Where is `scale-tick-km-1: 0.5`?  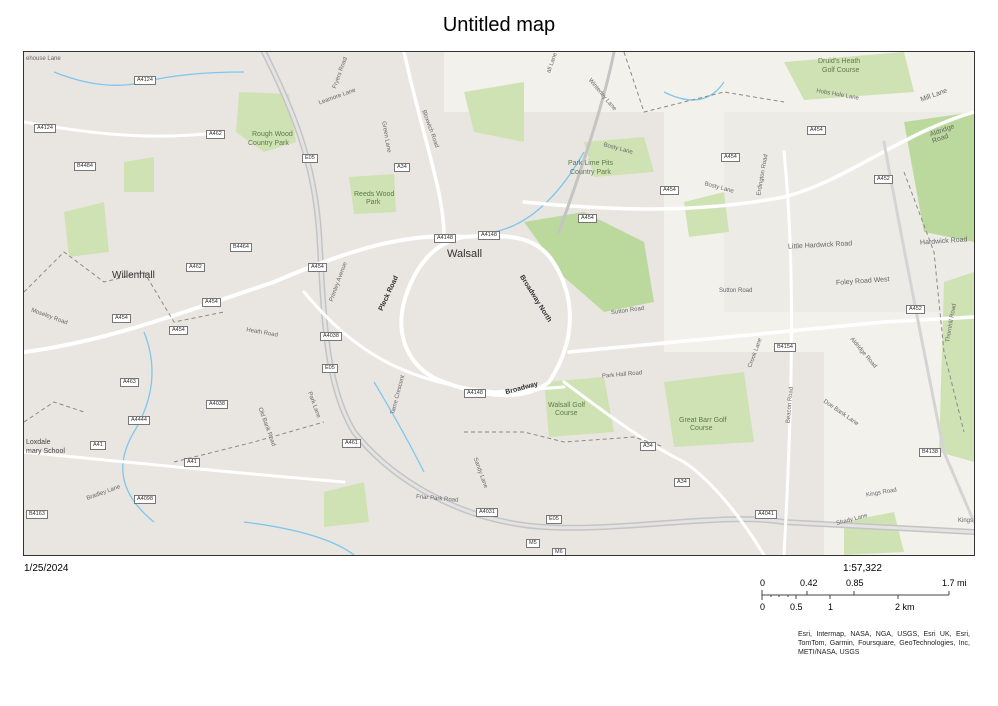
scale-tick-km-1: 0.5 is located at coordinates (796, 607).